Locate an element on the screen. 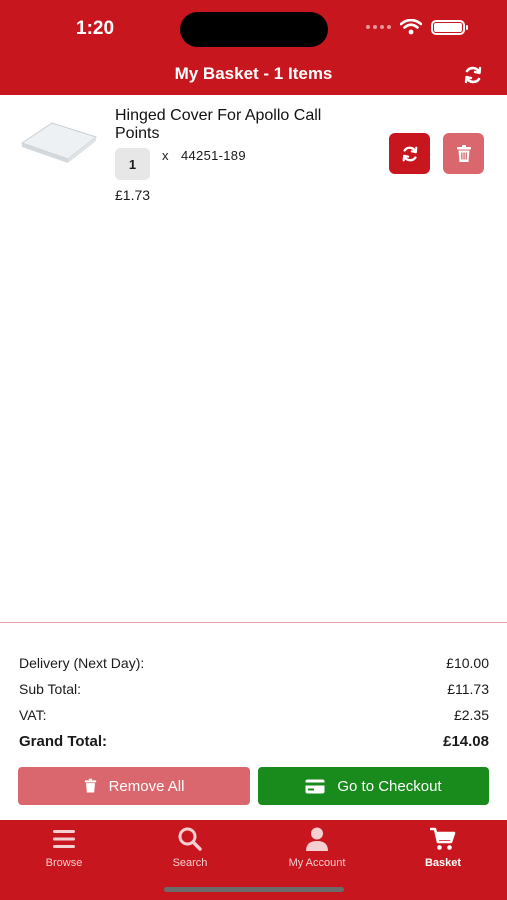 The width and height of the screenshot is (507, 900). grand-total-label: Grand Total: is located at coordinates (63, 741).